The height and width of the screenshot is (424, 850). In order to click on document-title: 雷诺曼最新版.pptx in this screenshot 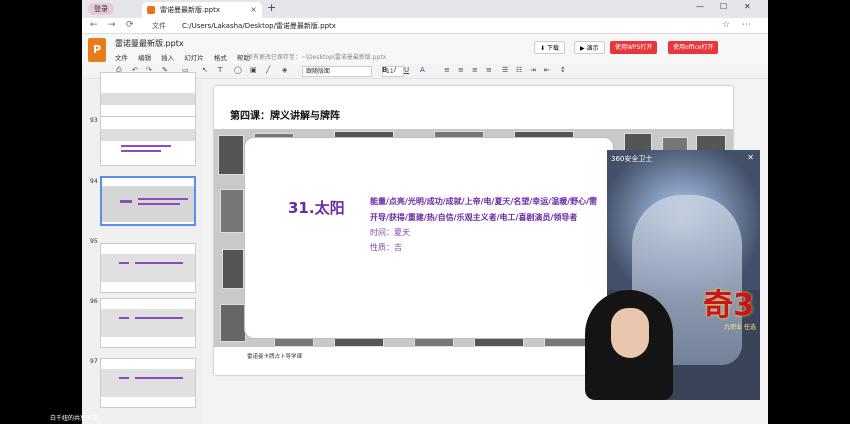, I will do `click(149, 43)`.